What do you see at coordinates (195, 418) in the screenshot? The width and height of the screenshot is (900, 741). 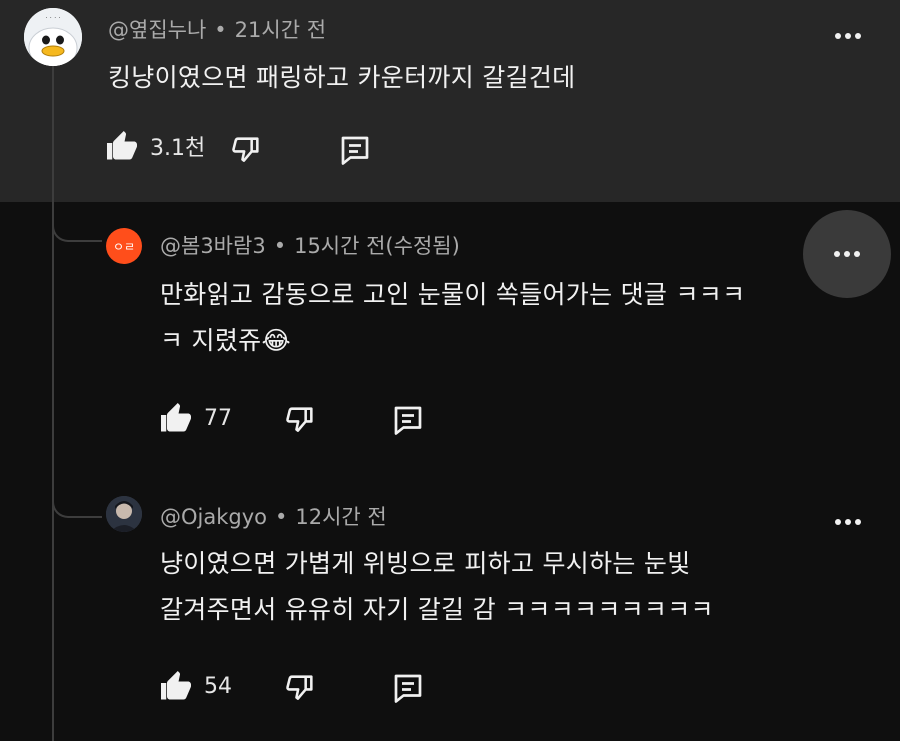 I see `like-button: 77` at bounding box center [195, 418].